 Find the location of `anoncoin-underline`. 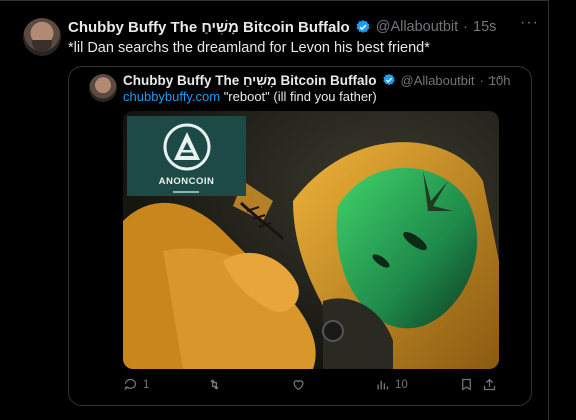

anoncoin-underline is located at coordinates (186, 192).